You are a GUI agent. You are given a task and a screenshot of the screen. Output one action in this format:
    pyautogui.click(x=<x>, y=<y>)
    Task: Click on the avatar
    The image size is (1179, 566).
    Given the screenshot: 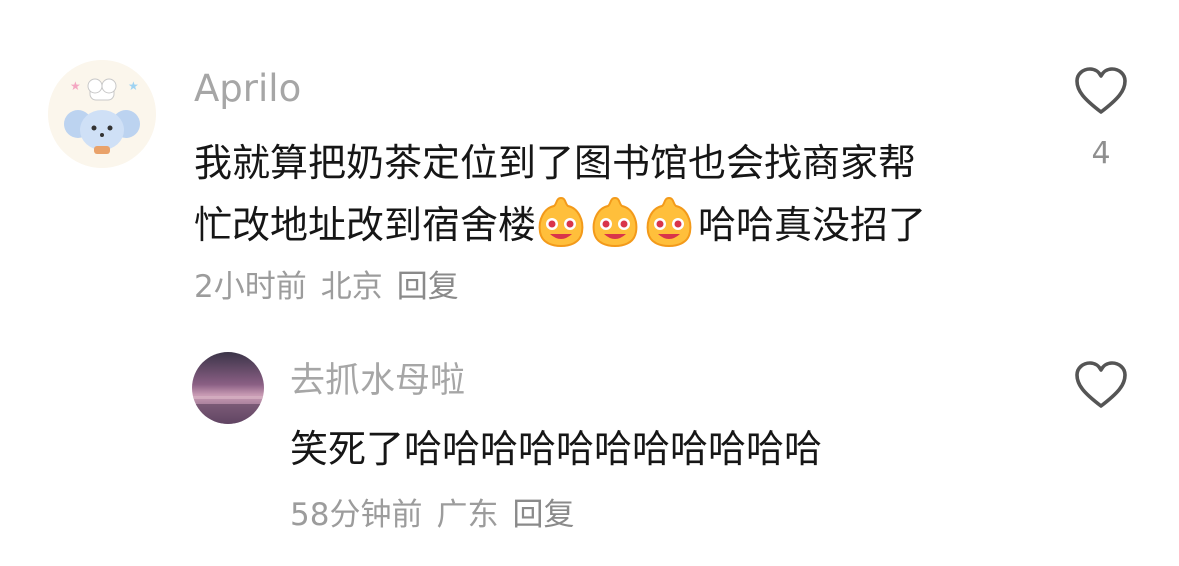 What is the action you would take?
    pyautogui.click(x=228, y=388)
    